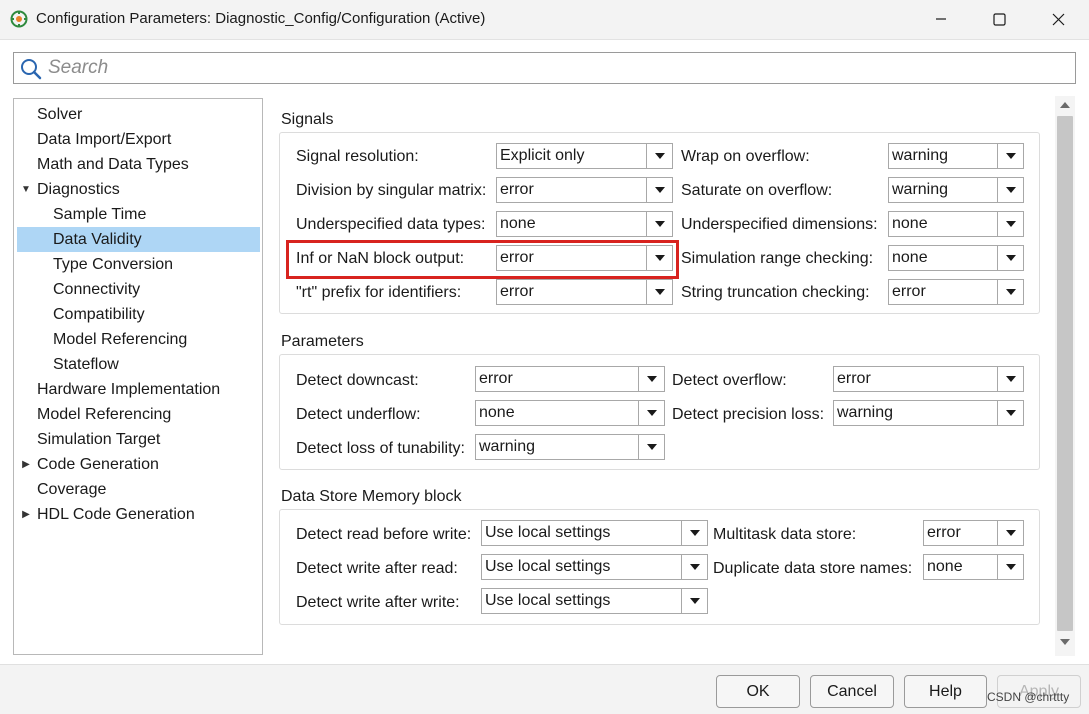 The height and width of the screenshot is (714, 1089). Describe the element at coordinates (973, 567) in the screenshot. I see `duplicate-data-store-names-dropdown: none` at that location.